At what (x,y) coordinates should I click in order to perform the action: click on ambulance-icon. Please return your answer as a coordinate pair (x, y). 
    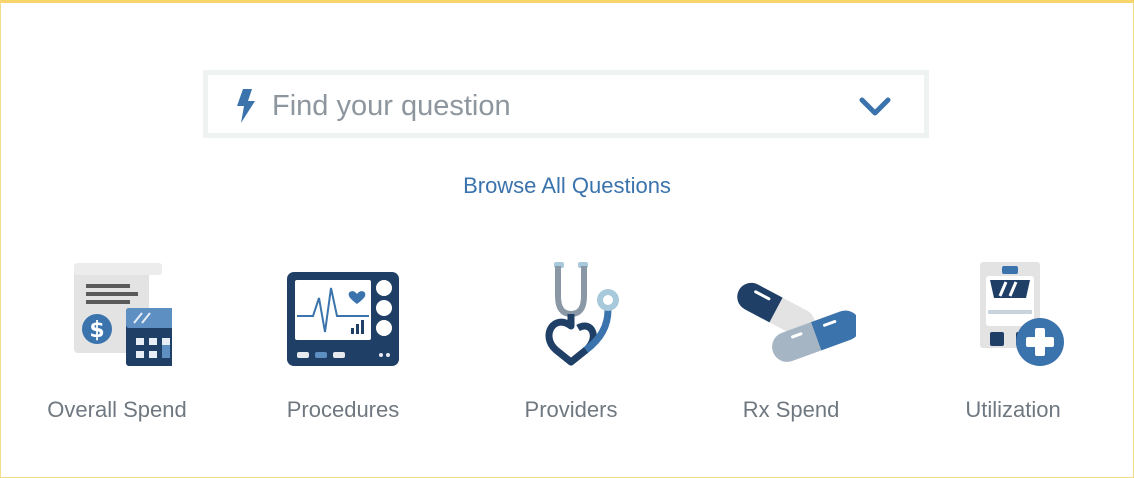
    Looking at the image, I should click on (1022, 314).